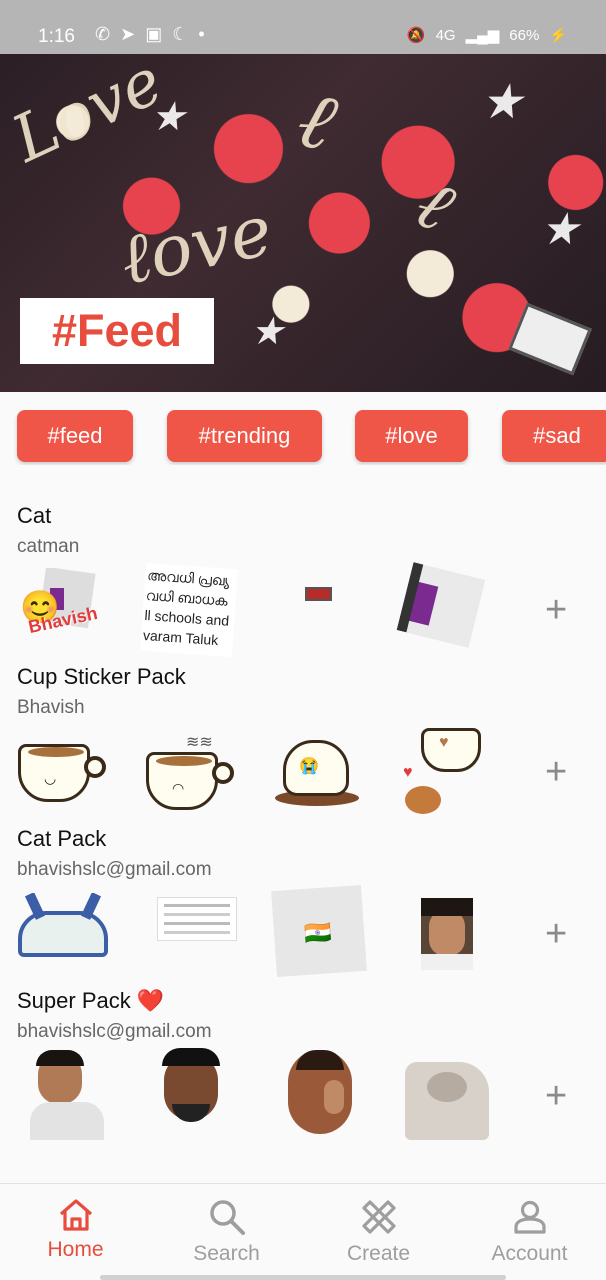  What do you see at coordinates (226, 1253) in the screenshot?
I see `nav-search-label: Search` at bounding box center [226, 1253].